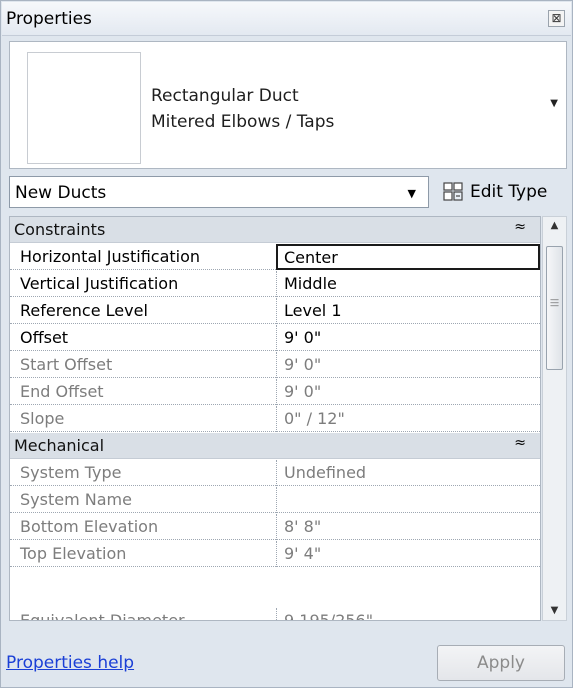  I want to click on property-name: System Type, so click(71, 472).